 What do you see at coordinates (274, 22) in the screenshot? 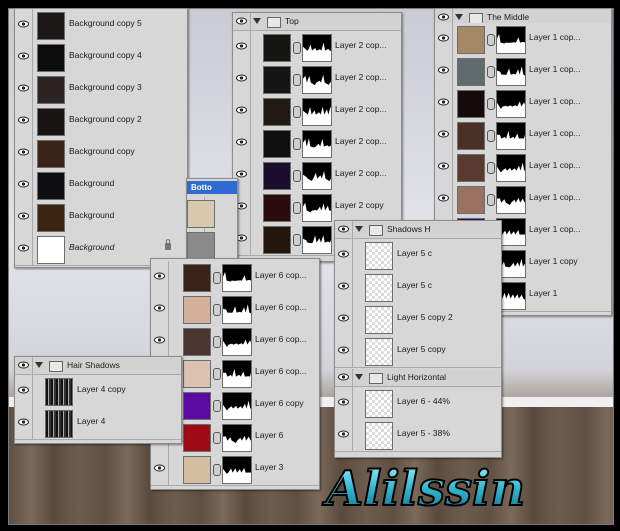
I see `folder-icon` at bounding box center [274, 22].